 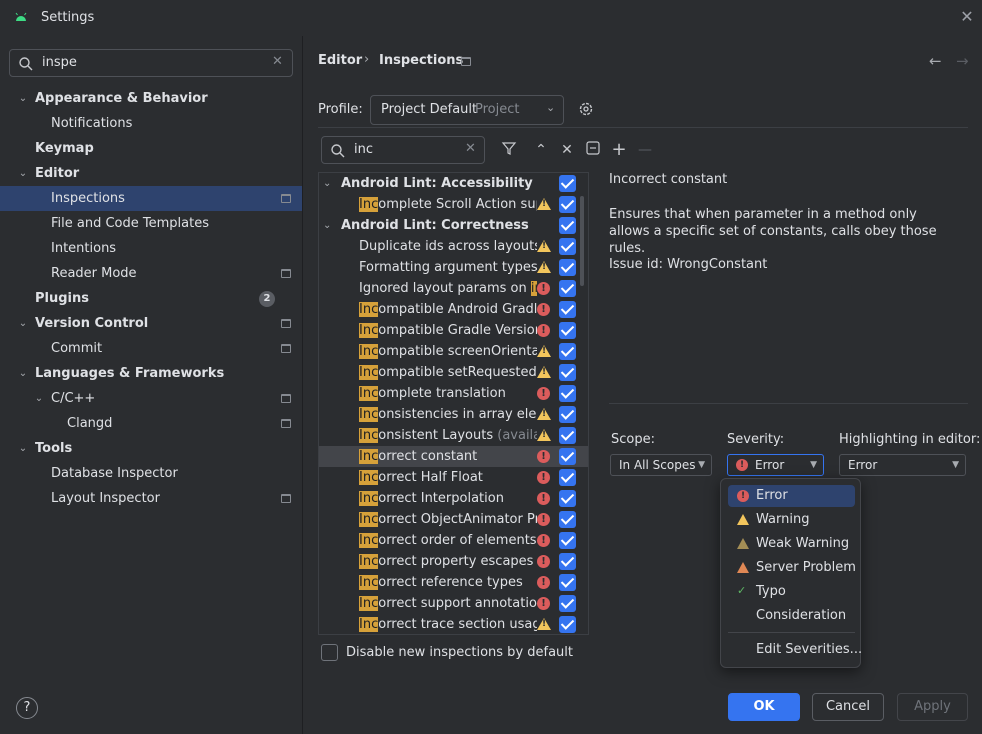 What do you see at coordinates (453, 519) in the screenshot?
I see `inspection-row: Incorrect ObjectAnimator Prop` at bounding box center [453, 519].